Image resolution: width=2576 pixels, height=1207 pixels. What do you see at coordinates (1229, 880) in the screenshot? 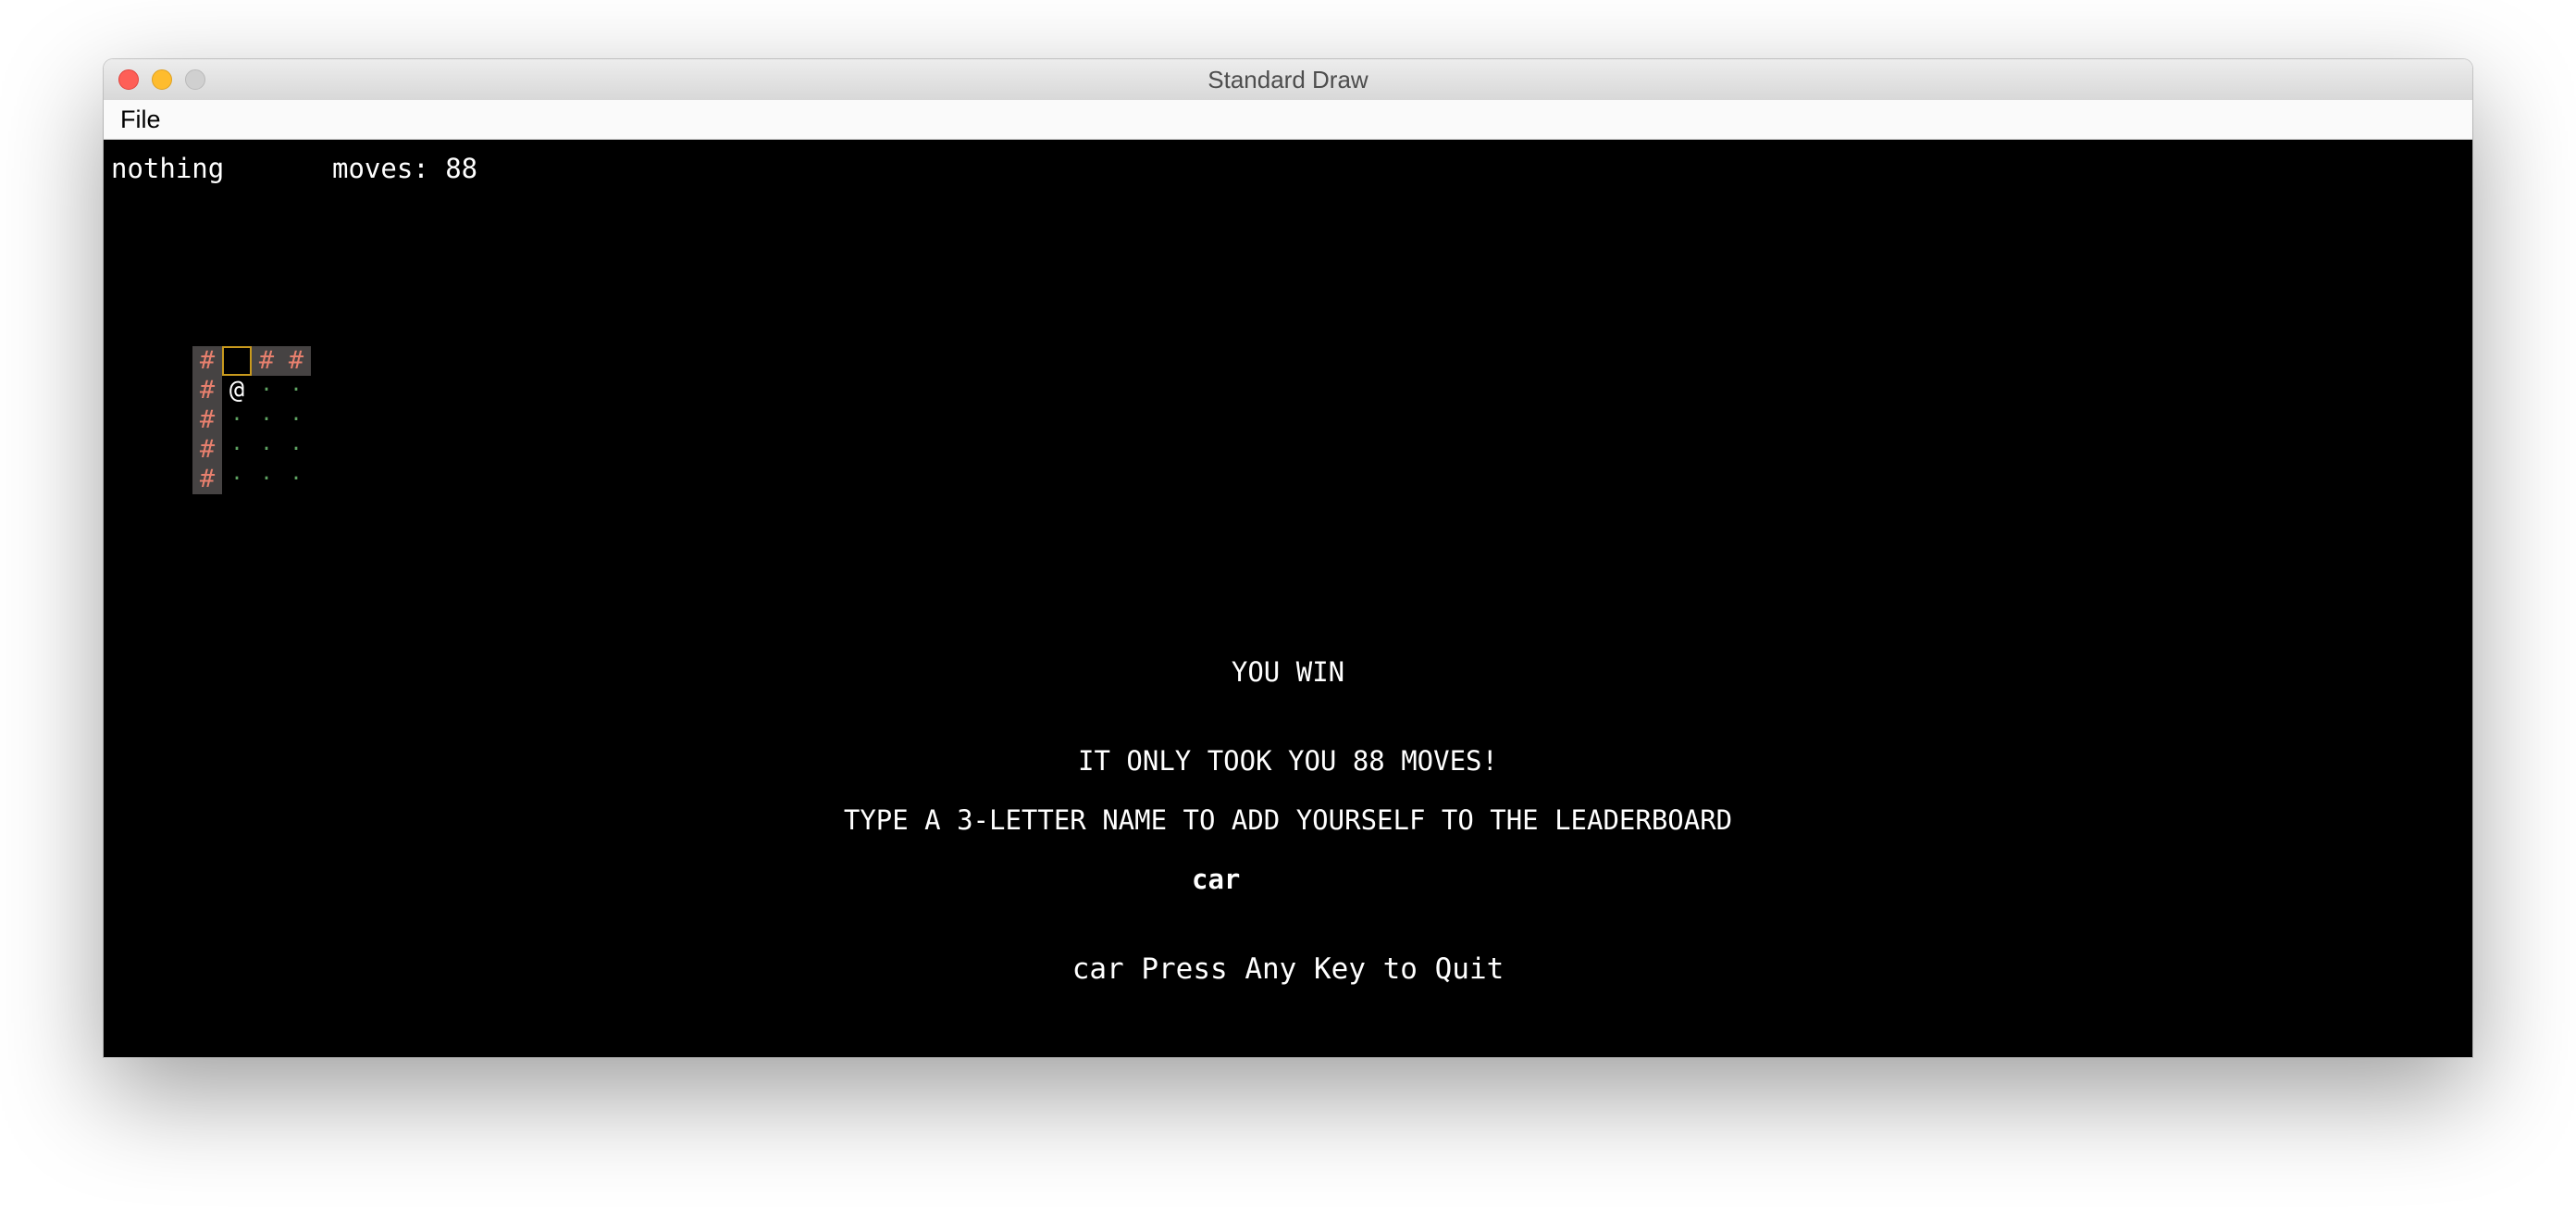
I see `name-entry-field: car` at bounding box center [1229, 880].